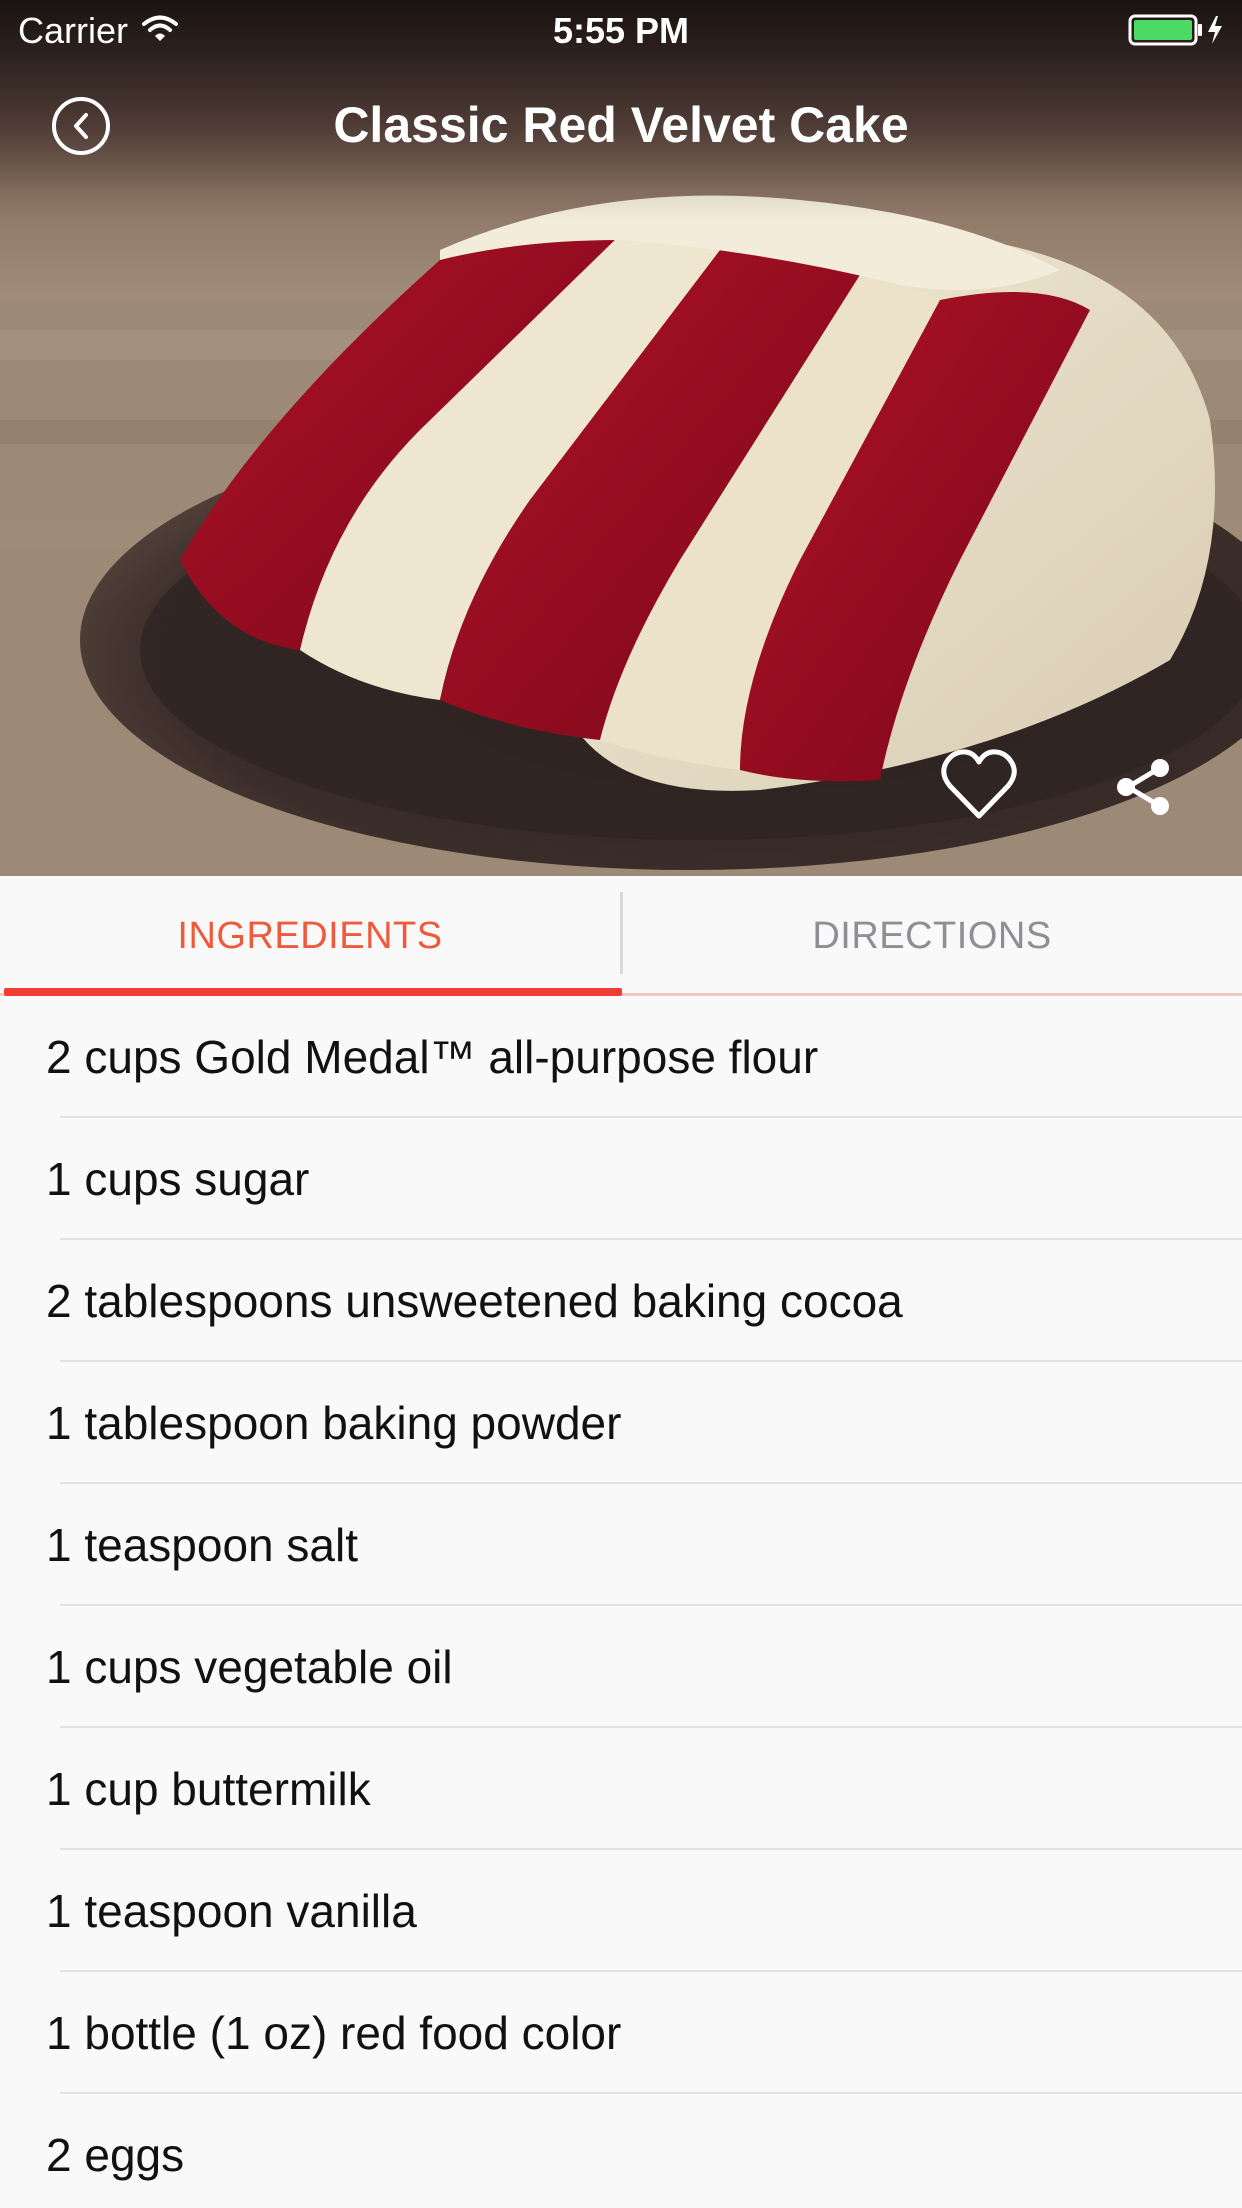 The height and width of the screenshot is (2208, 1242). I want to click on selected-tab-indicator, so click(313, 992).